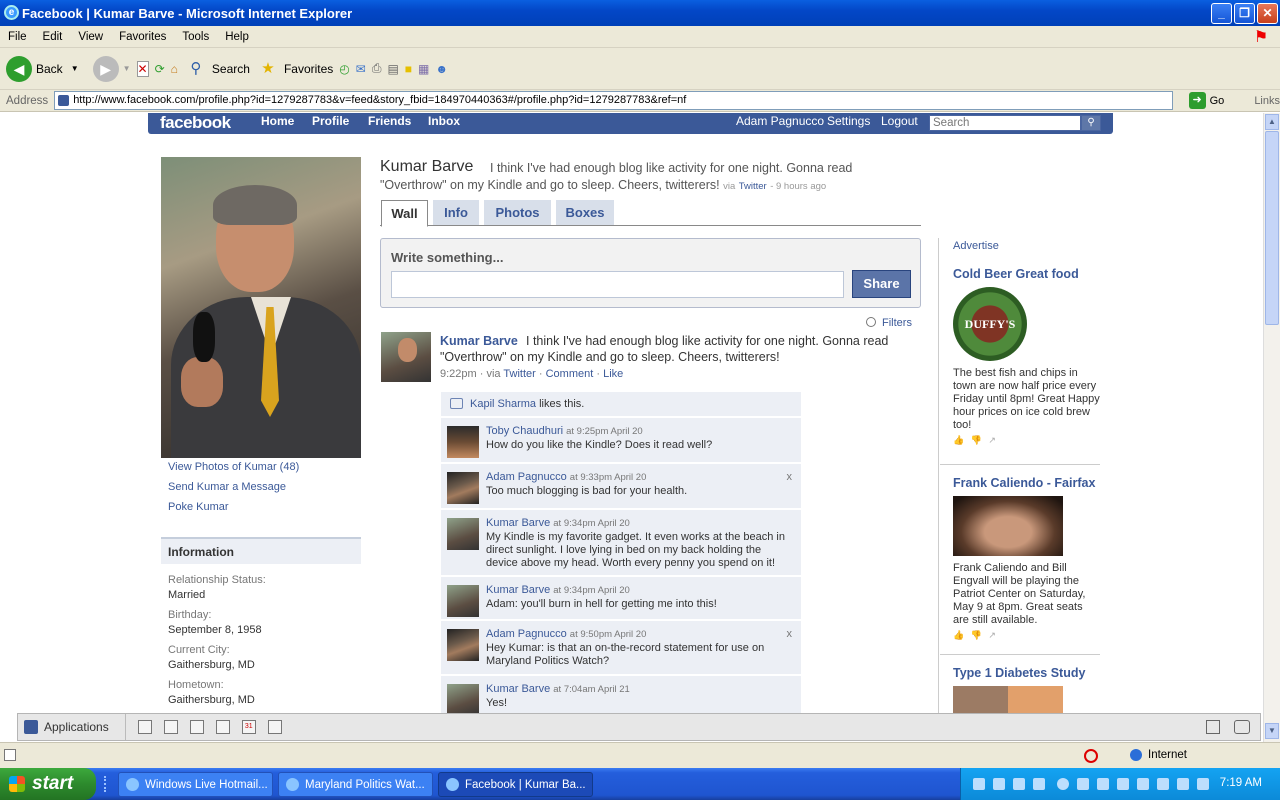 This screenshot has width=1280, height=800. What do you see at coordinates (617, 284) in the screenshot?
I see `composer-input` at bounding box center [617, 284].